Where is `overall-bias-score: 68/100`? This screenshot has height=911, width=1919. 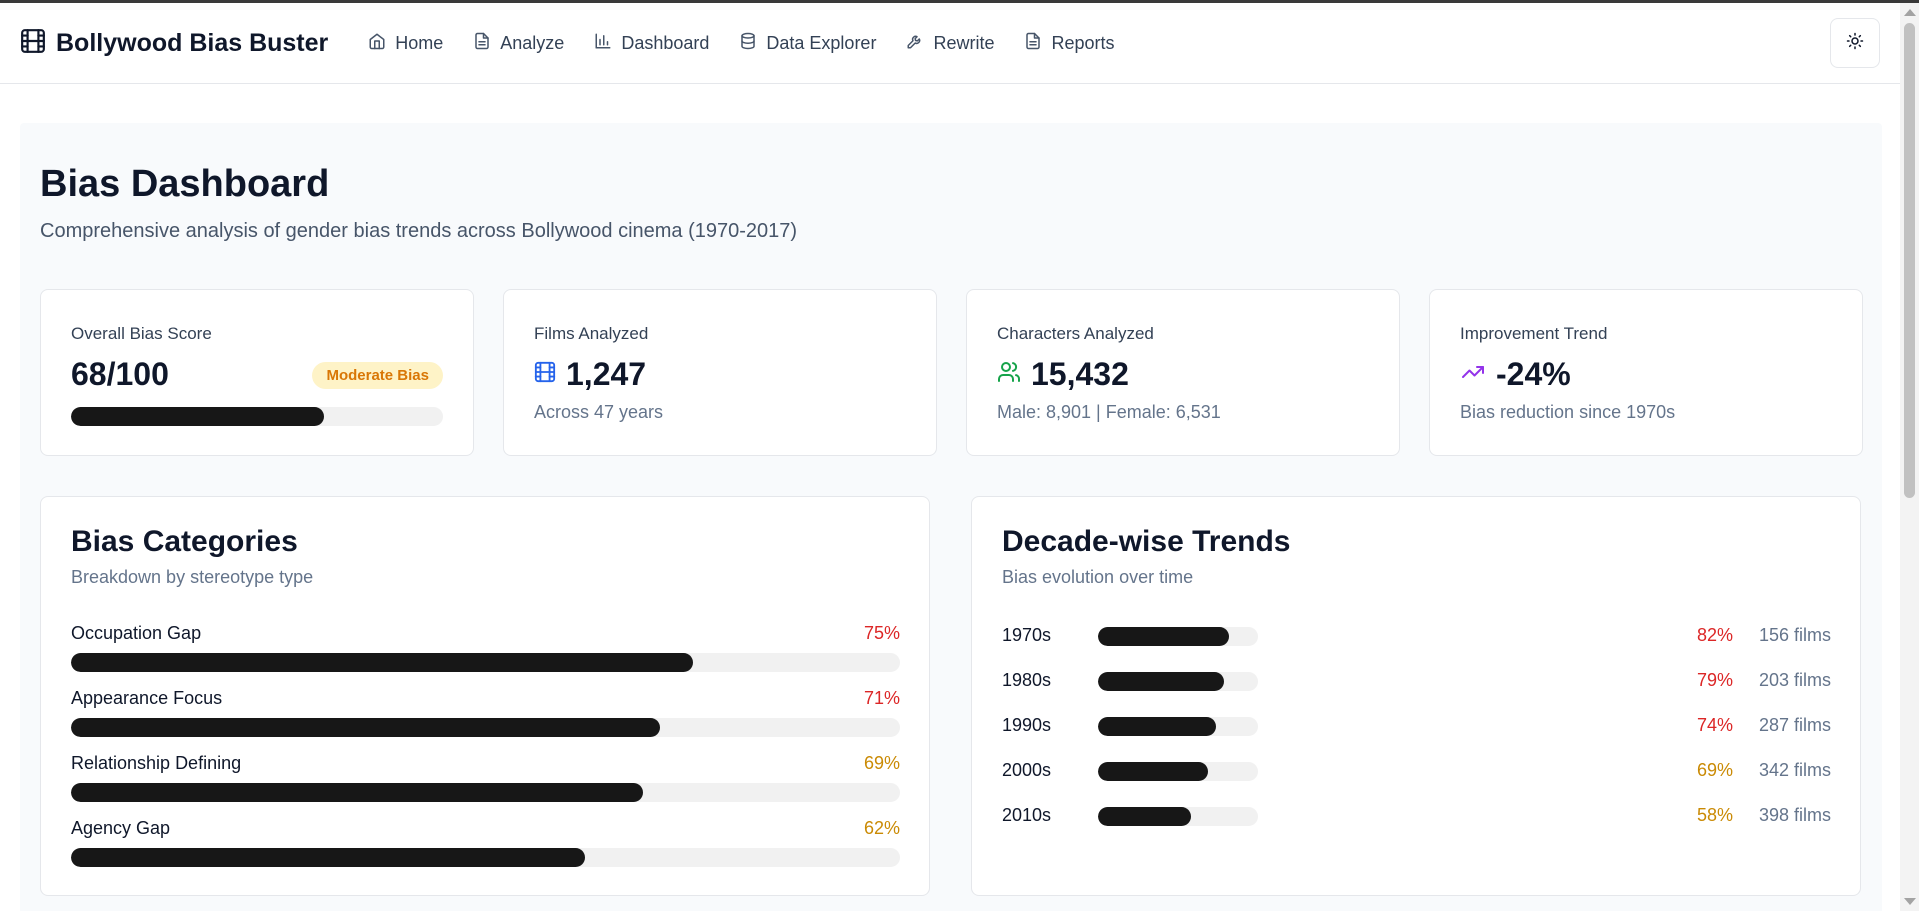
overall-bias-score: 68/100 is located at coordinates (120, 374).